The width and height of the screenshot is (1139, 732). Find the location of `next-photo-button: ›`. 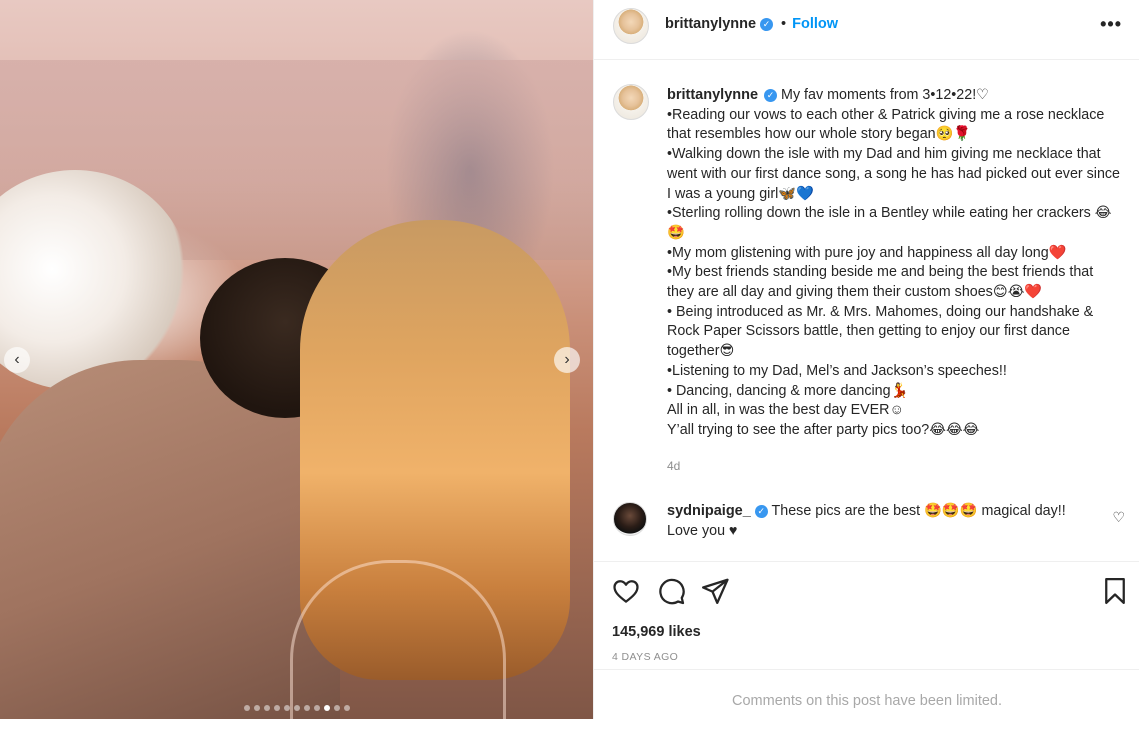

next-photo-button: › is located at coordinates (567, 360).